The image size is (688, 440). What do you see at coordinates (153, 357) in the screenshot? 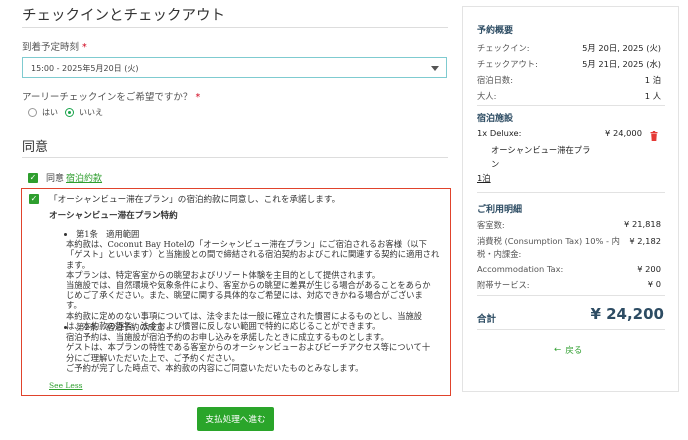
I see `article-2-line: 分にご理解いただいた上で、ご予約ください。` at bounding box center [153, 357].